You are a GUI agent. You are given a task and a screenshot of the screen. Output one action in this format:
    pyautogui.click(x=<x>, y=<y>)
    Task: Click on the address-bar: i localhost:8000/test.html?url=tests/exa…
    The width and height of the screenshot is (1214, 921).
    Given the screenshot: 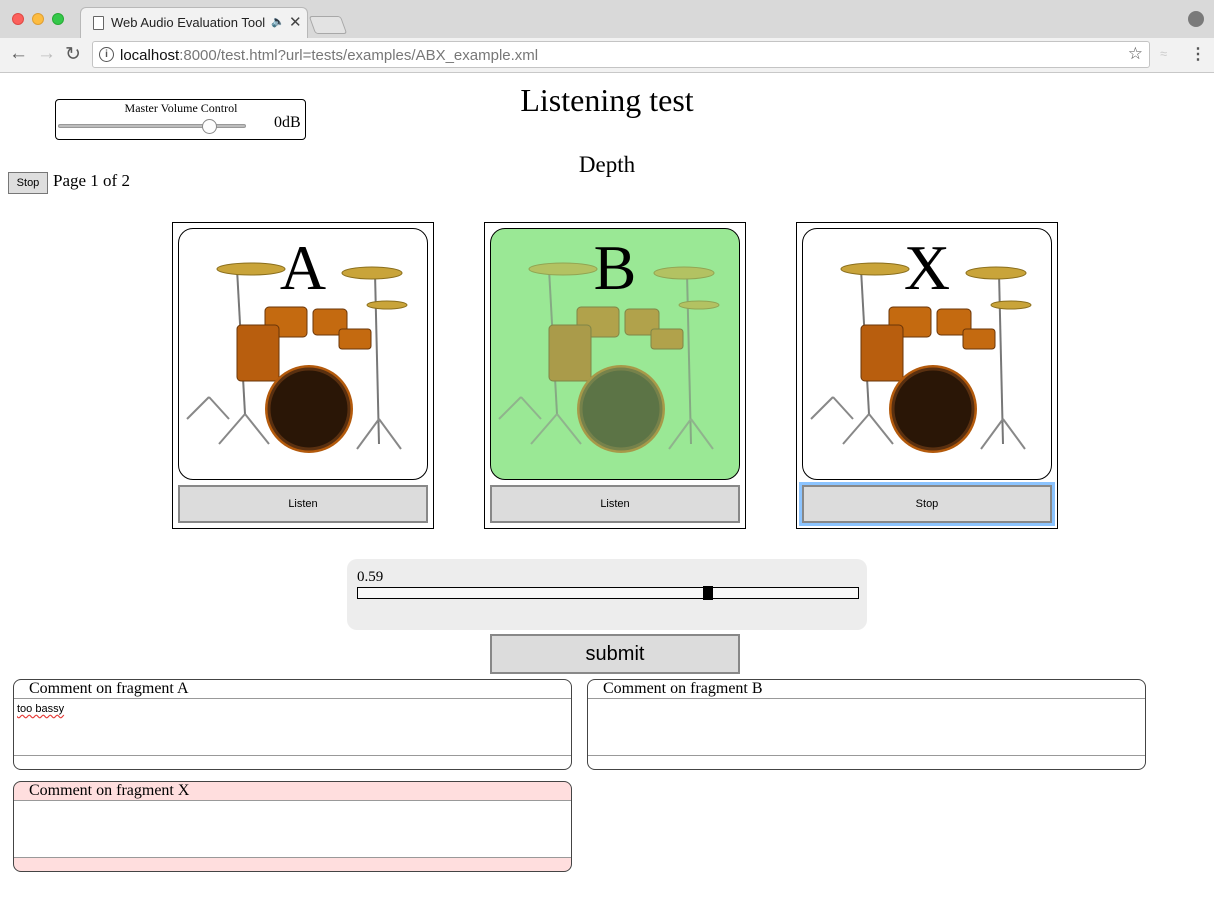 What is the action you would take?
    pyautogui.click(x=621, y=54)
    